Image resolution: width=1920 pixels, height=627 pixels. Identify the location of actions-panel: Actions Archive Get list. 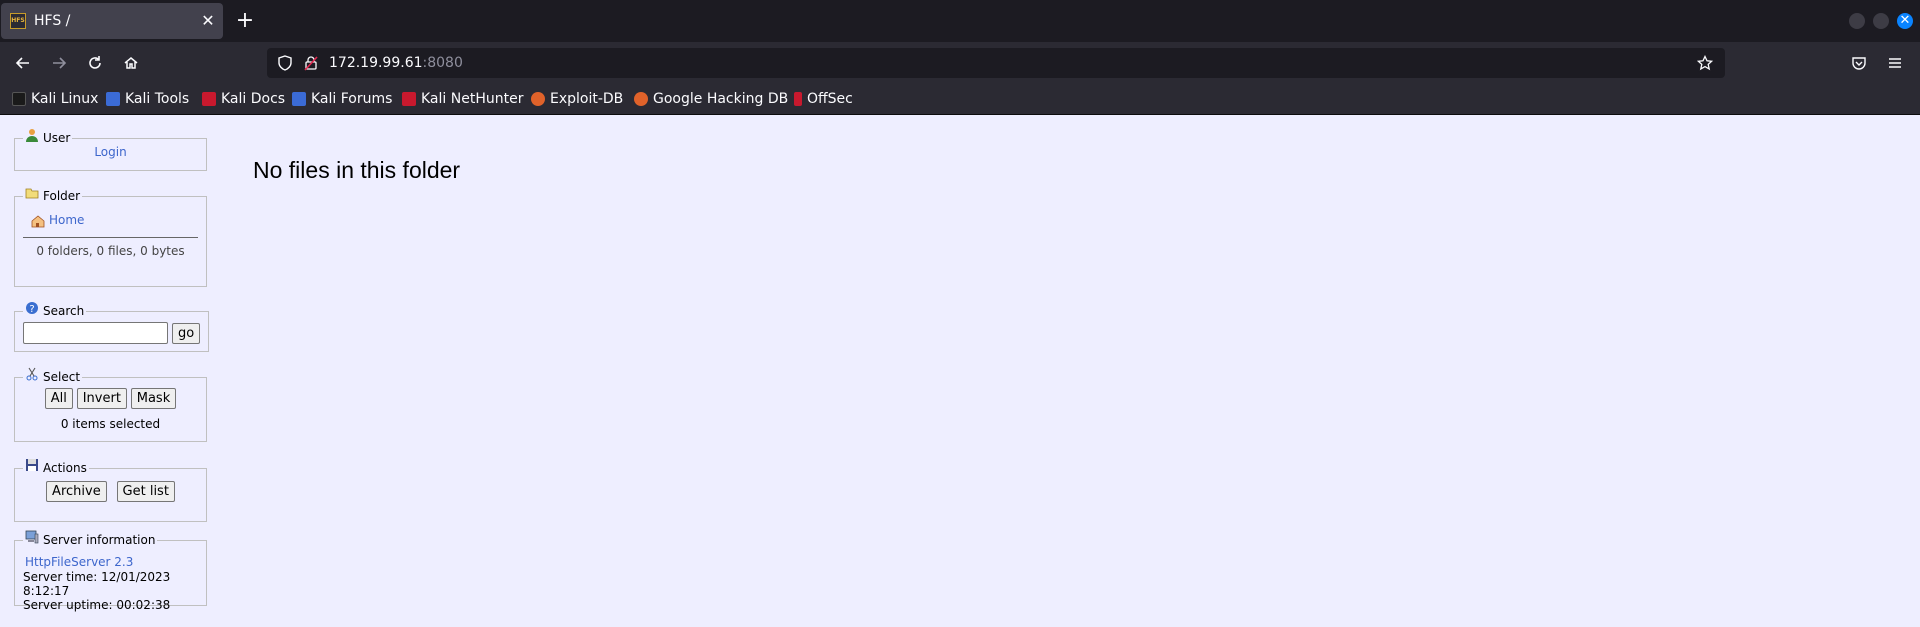
(110, 490).